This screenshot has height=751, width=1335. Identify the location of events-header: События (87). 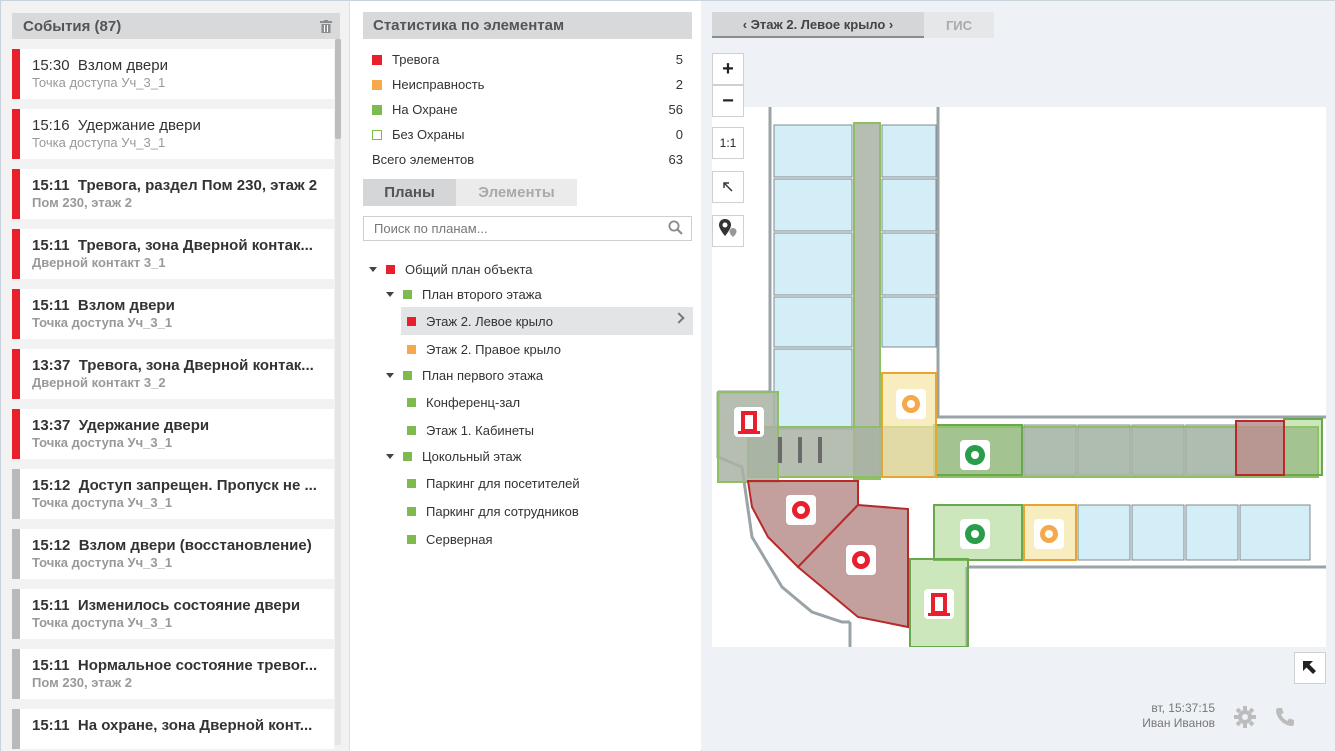
(176, 26).